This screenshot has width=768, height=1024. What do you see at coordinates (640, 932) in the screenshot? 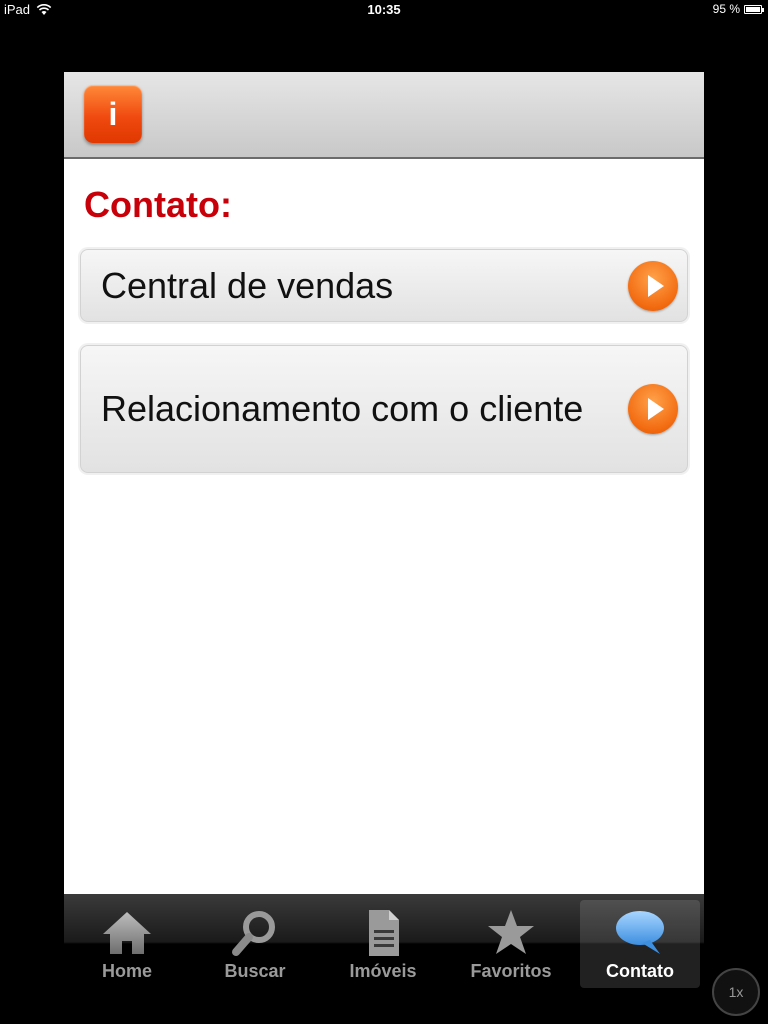
I see `chat-bubble-icon` at bounding box center [640, 932].